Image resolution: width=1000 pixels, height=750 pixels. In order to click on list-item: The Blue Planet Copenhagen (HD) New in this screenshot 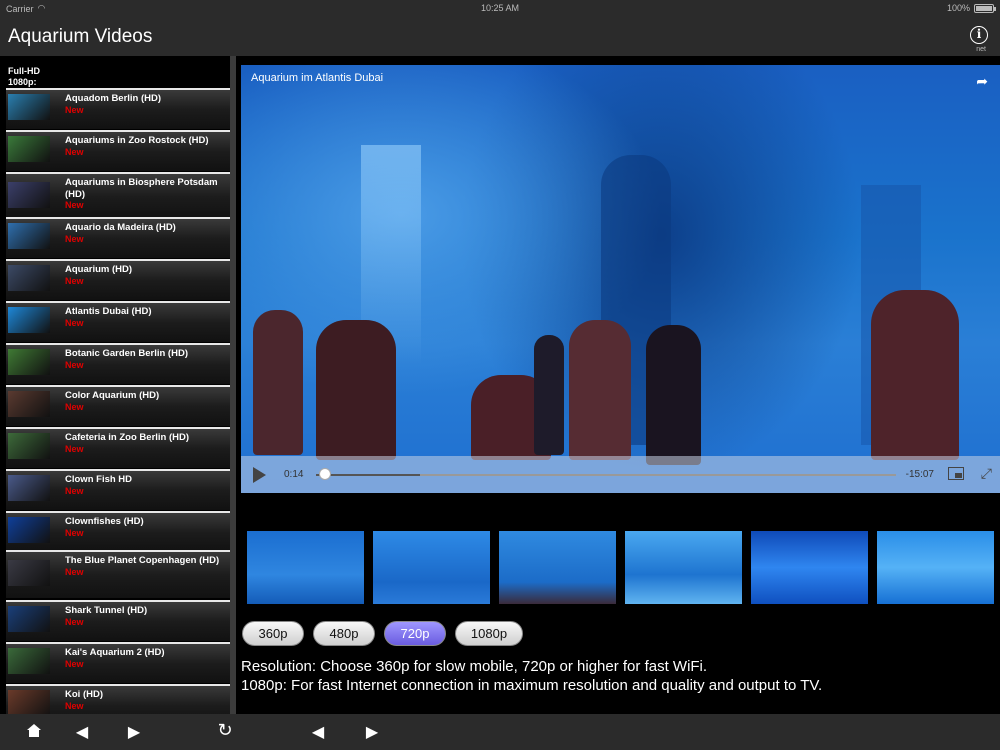, I will do `click(118, 574)`.